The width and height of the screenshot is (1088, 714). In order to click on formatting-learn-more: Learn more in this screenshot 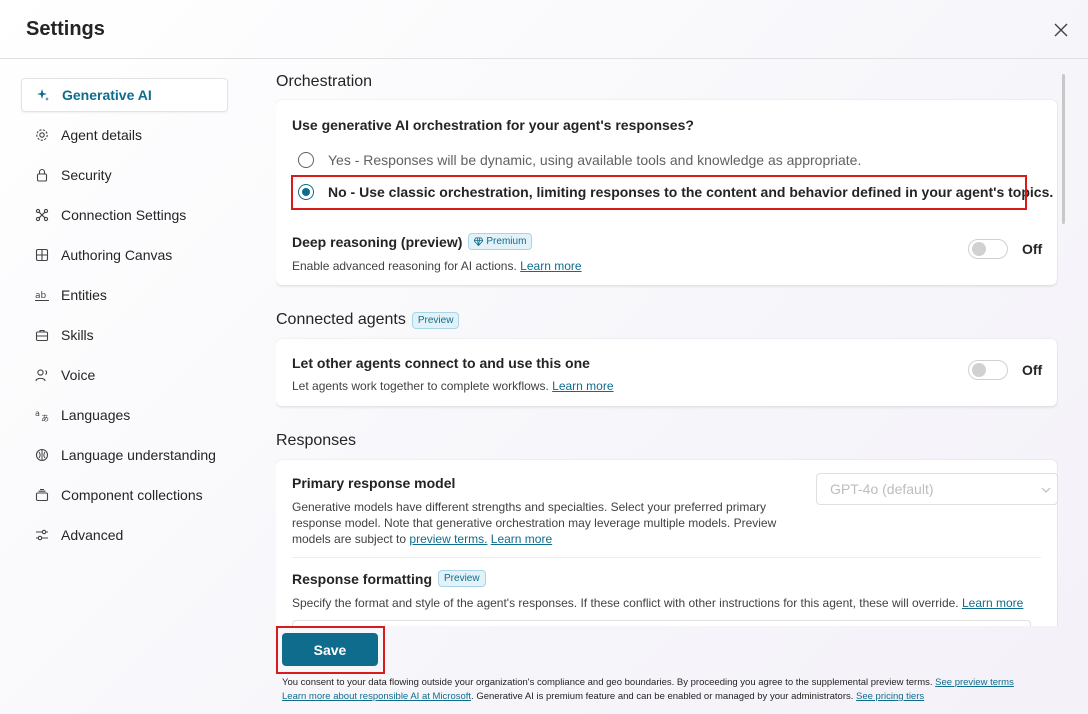, I will do `click(992, 603)`.